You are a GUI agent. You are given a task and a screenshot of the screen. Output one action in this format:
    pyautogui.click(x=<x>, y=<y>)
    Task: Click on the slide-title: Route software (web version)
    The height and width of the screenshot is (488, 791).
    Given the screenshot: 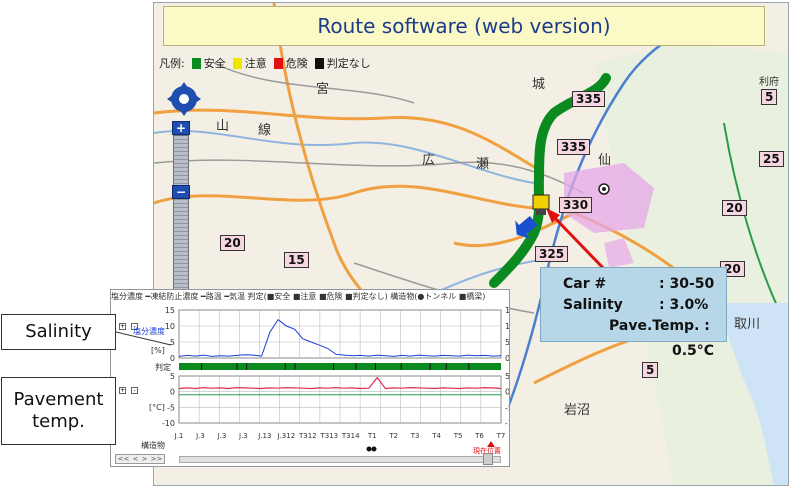 What is the action you would take?
    pyautogui.click(x=464, y=26)
    